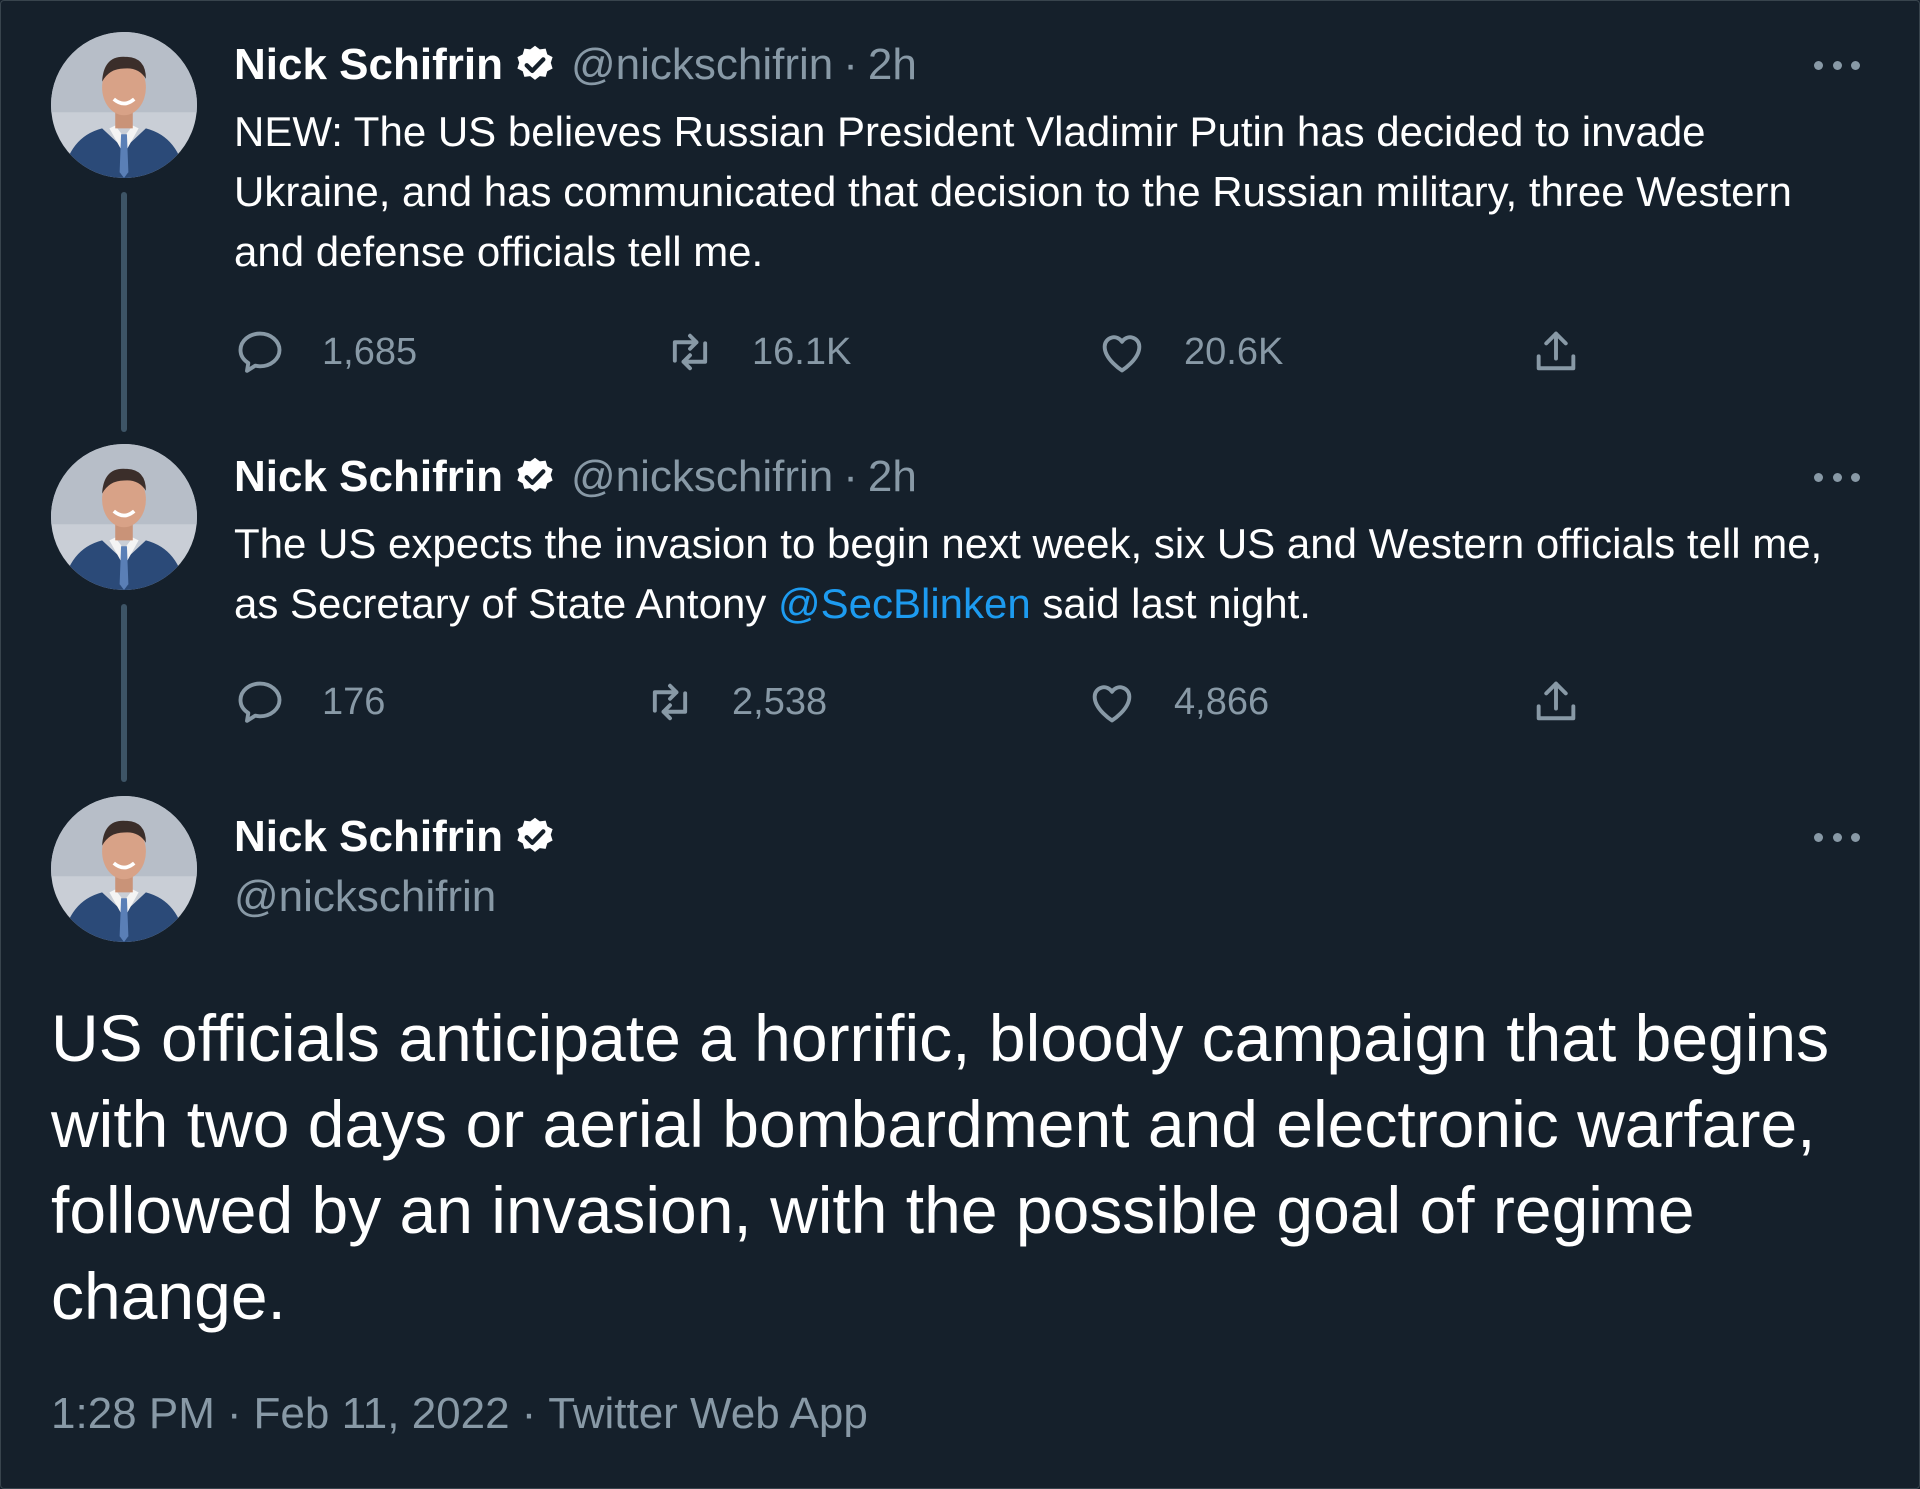 The height and width of the screenshot is (1489, 1920). I want to click on reply-button: 1,685, so click(325, 352).